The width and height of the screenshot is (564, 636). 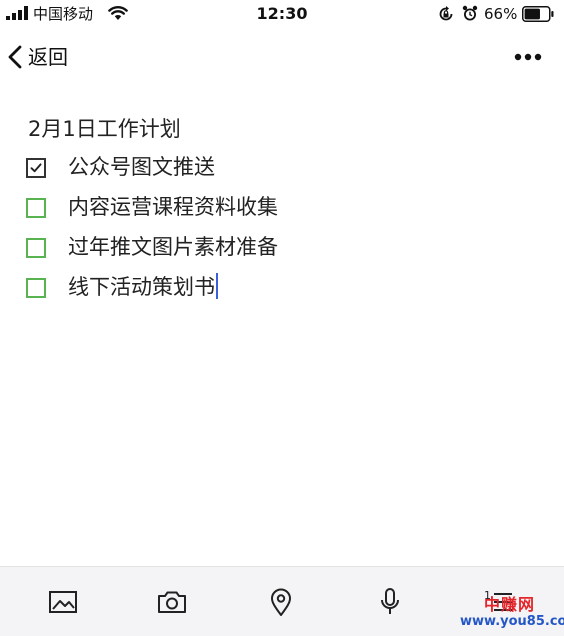 I want to click on chevron-left-icon, so click(x=15, y=57).